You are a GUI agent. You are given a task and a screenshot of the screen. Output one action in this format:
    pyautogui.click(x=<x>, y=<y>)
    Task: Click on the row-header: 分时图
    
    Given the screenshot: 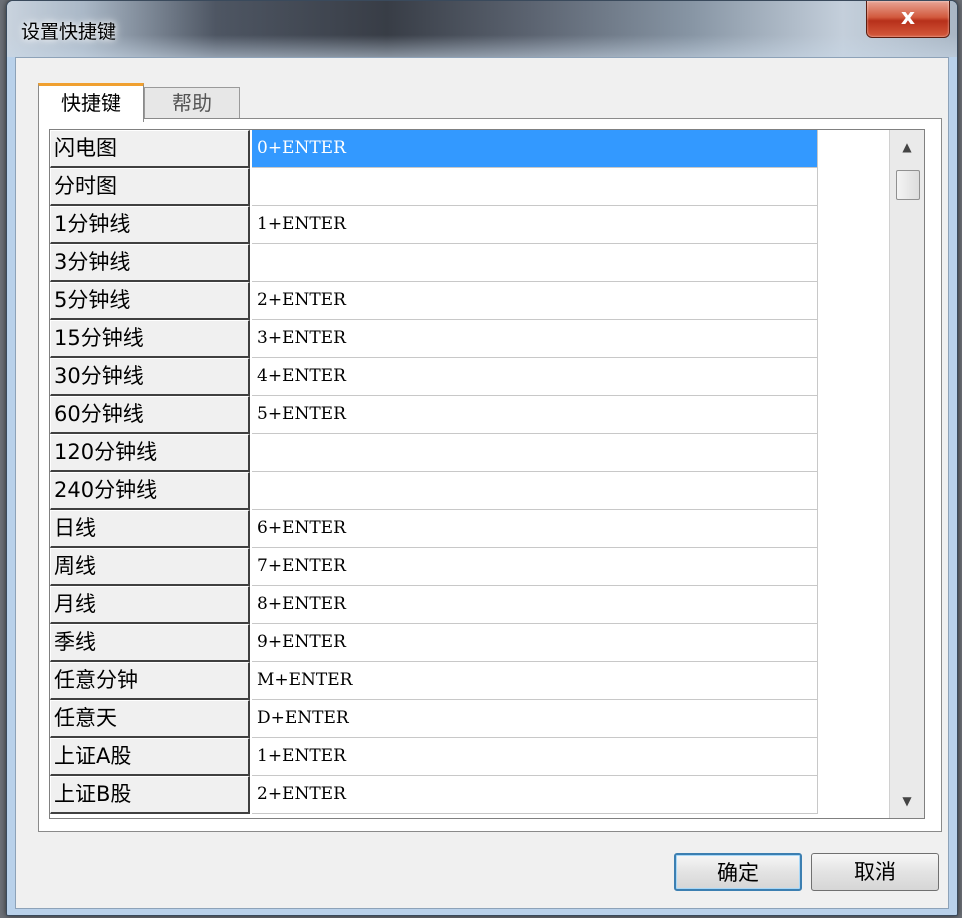 What is the action you would take?
    pyautogui.click(x=150, y=187)
    